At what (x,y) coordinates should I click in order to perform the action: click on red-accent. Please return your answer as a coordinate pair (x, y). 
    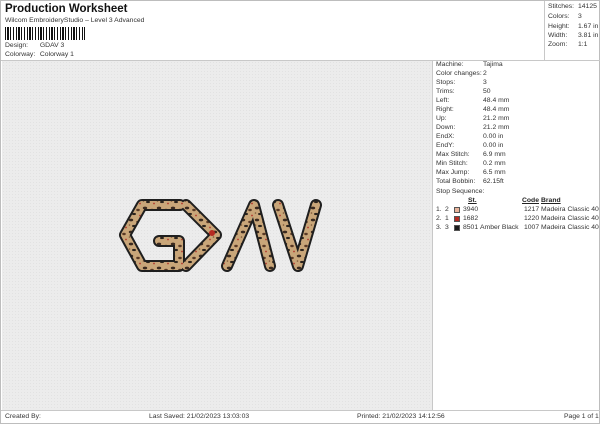
    Looking at the image, I should click on (212, 233).